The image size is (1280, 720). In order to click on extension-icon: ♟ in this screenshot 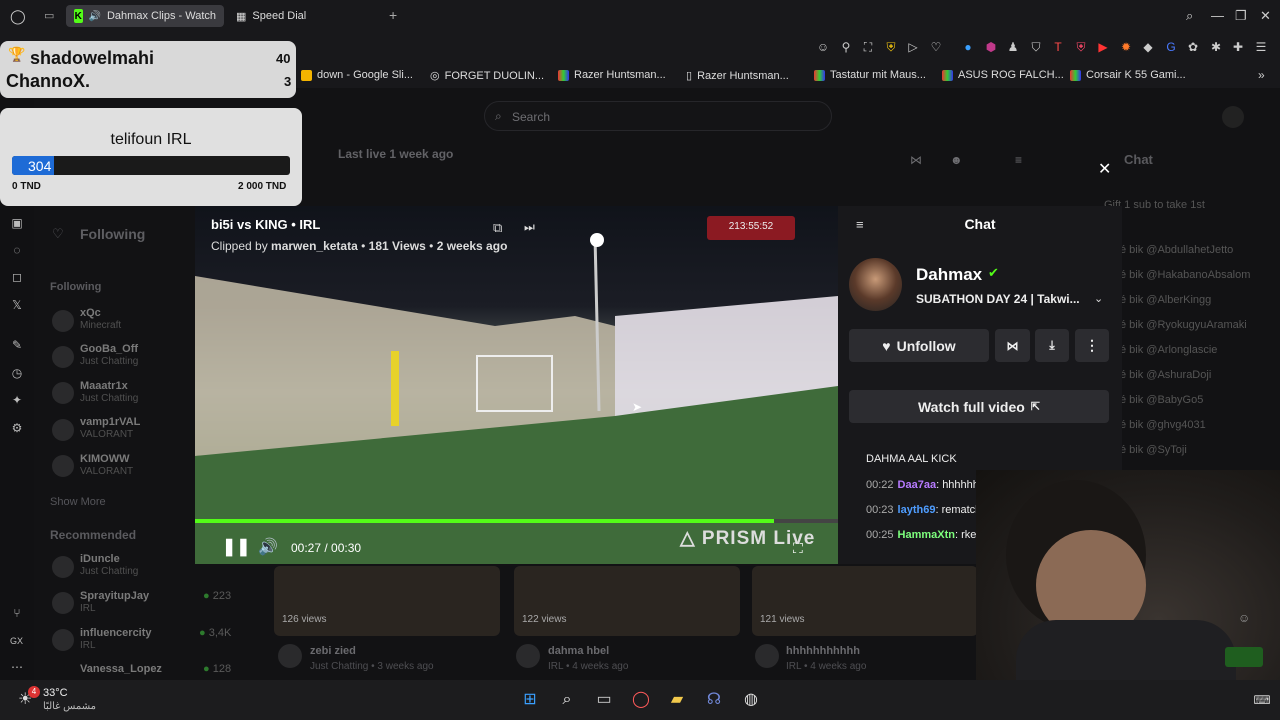, I will do `click(1013, 47)`.